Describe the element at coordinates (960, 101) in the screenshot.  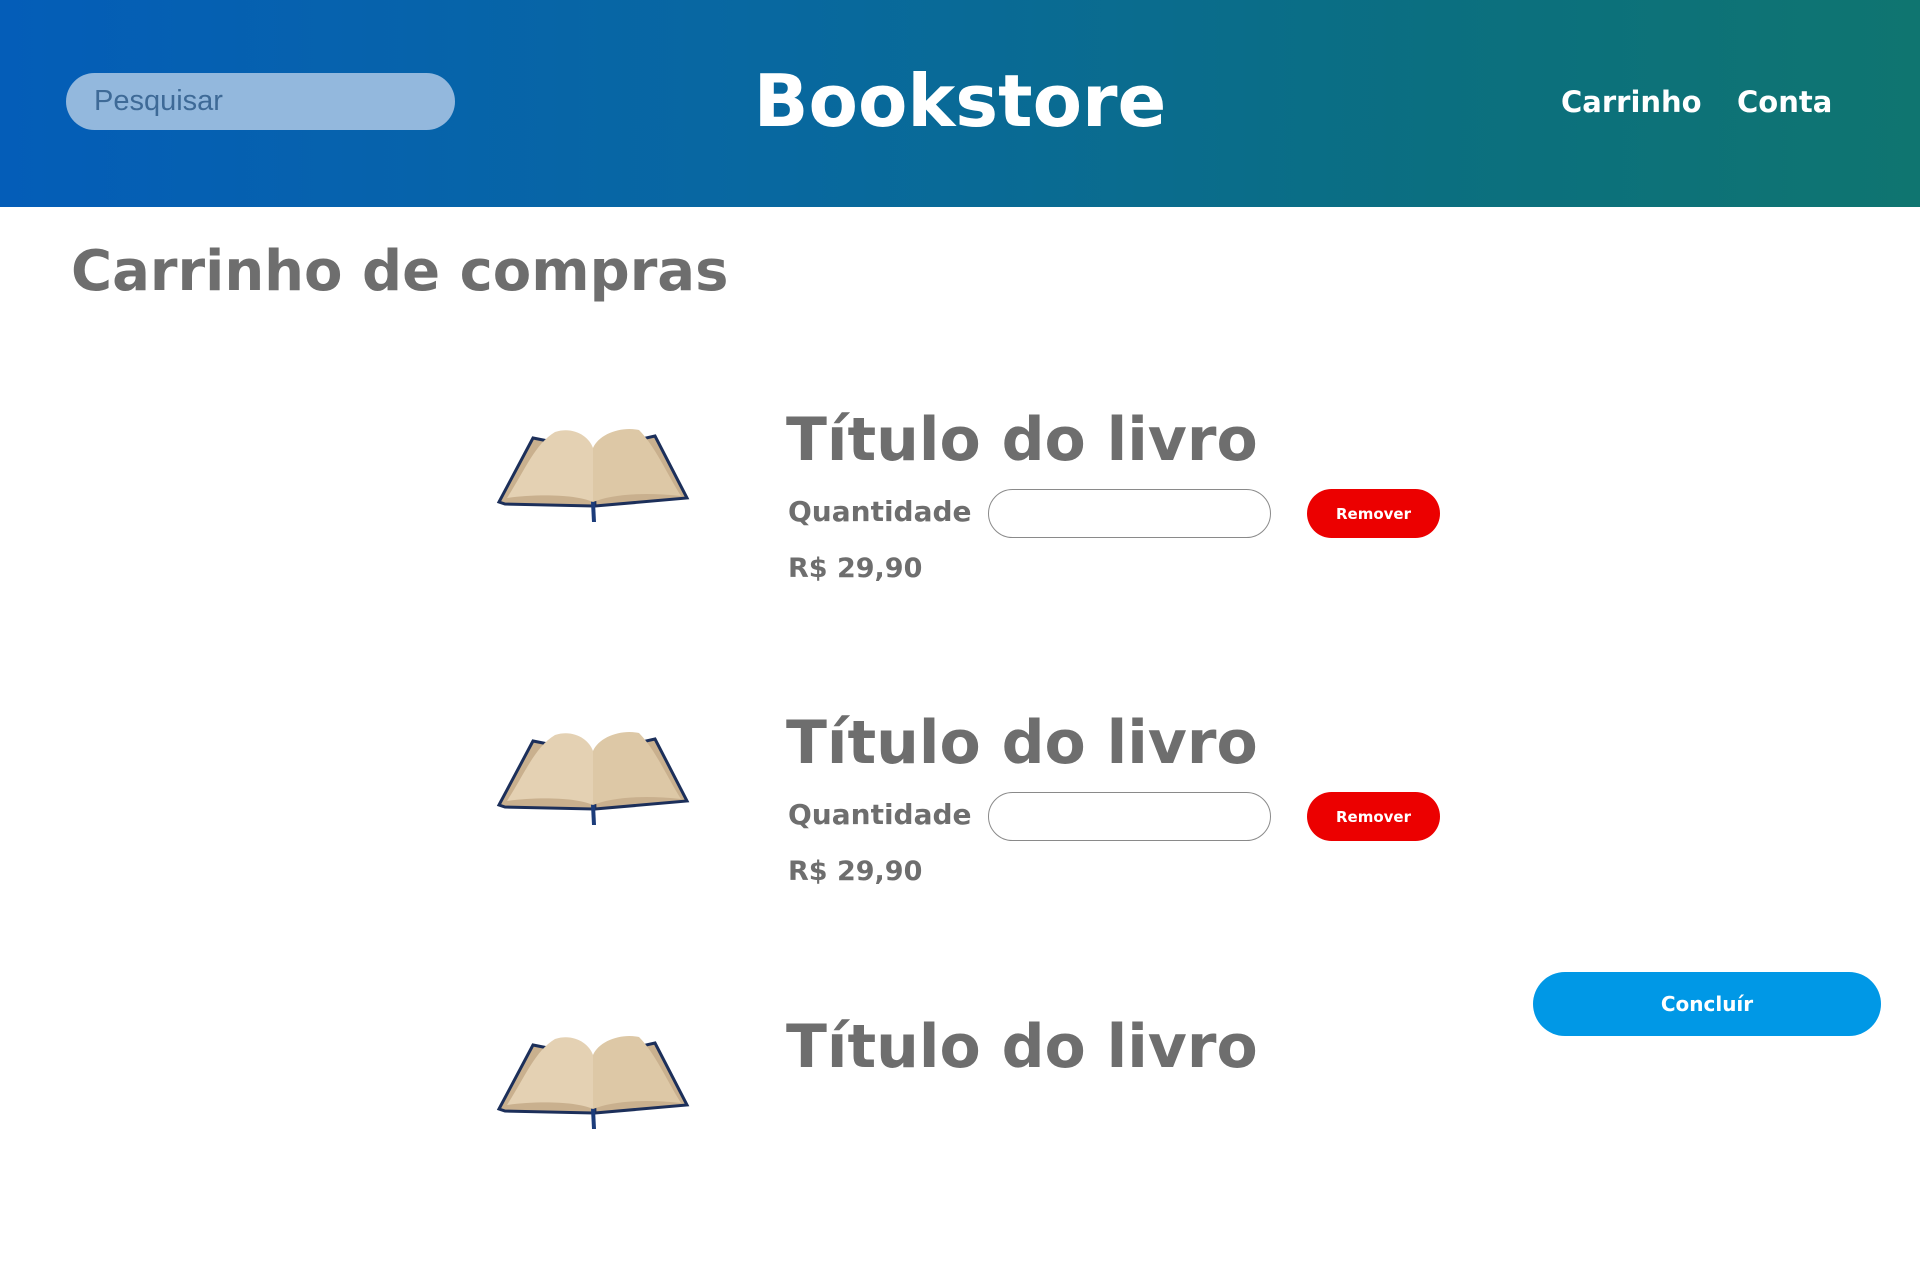
I see `brand-logo-text: Bookstore` at that location.